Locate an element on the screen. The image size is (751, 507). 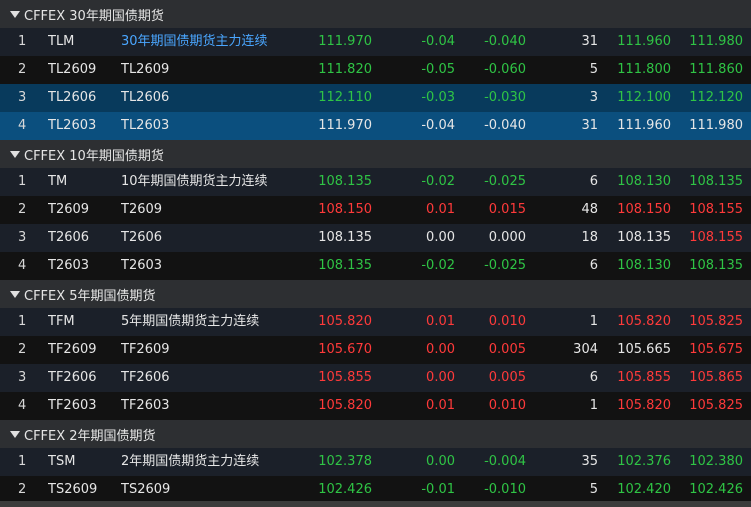
contract-code: T2609 is located at coordinates (69, 209).